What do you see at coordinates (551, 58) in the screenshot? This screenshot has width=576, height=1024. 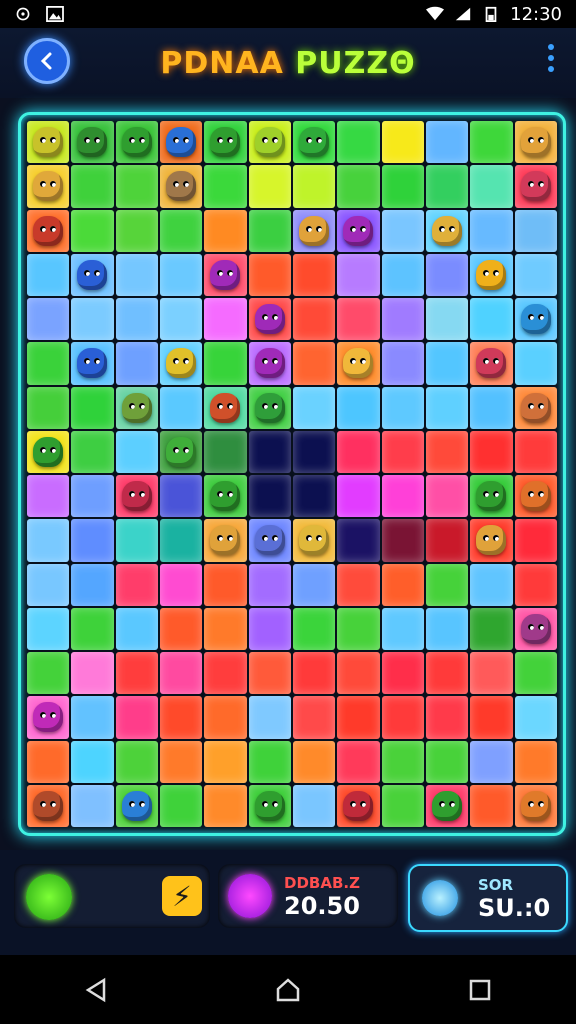 I see `more-menu-button` at bounding box center [551, 58].